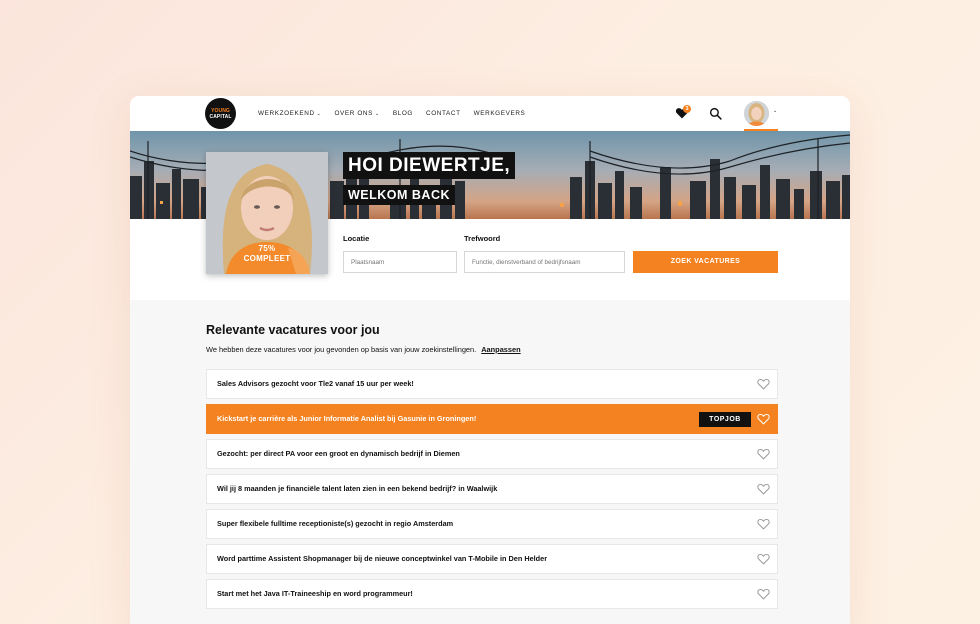 The width and height of the screenshot is (980, 624). I want to click on keyword-label: Trefwoord, so click(482, 238).